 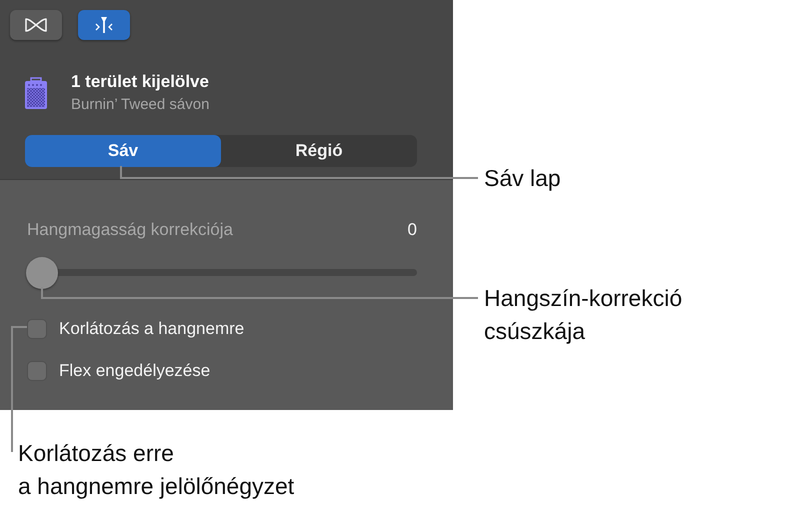 I want to click on callout-text: Korlátozás erre a hangnemre jelölőnégyzet, so click(x=156, y=470).